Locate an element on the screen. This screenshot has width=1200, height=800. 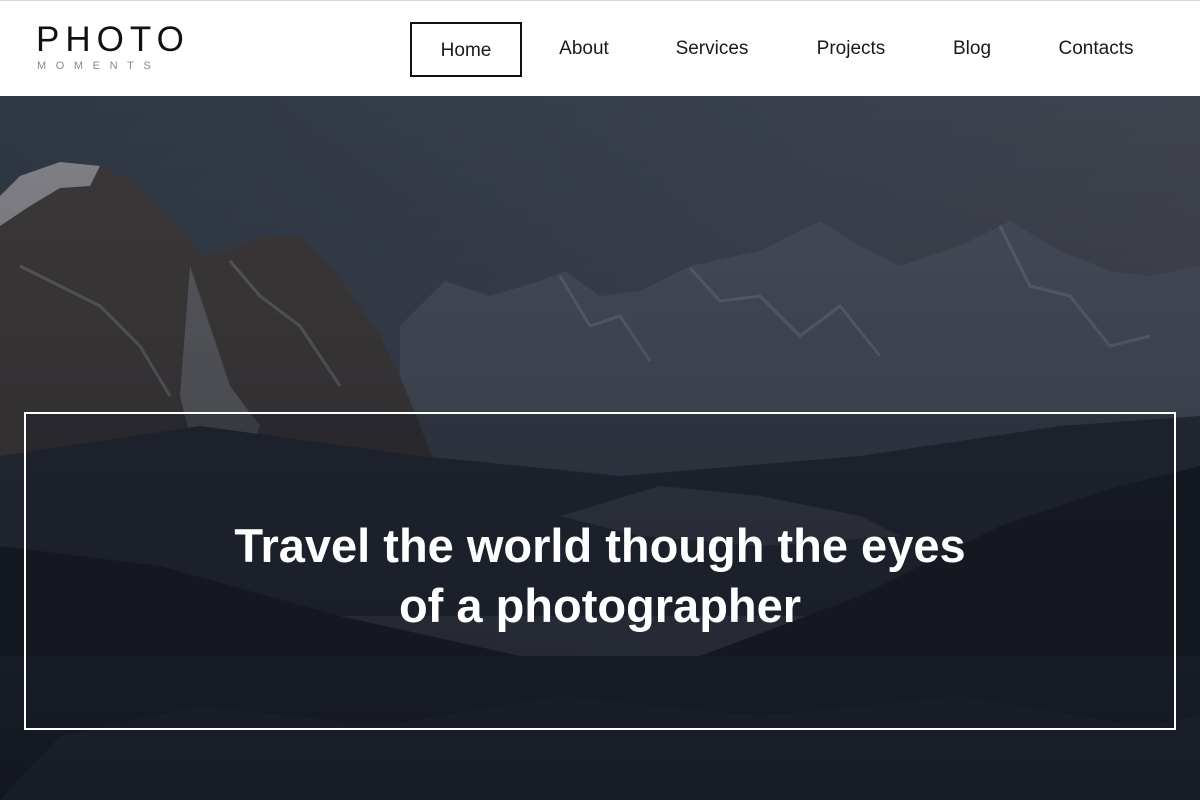
nav-item-home: Home is located at coordinates (466, 49).